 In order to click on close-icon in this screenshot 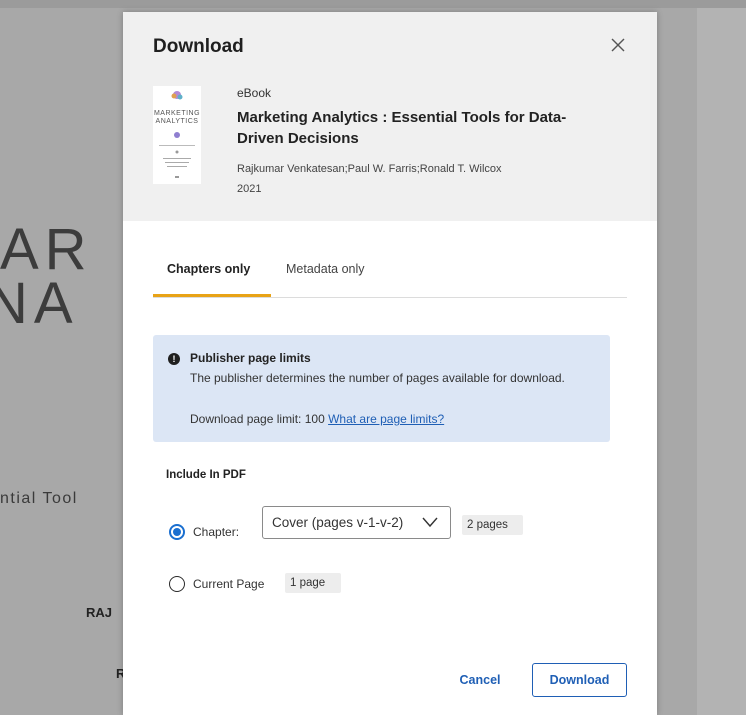, I will do `click(618, 45)`.